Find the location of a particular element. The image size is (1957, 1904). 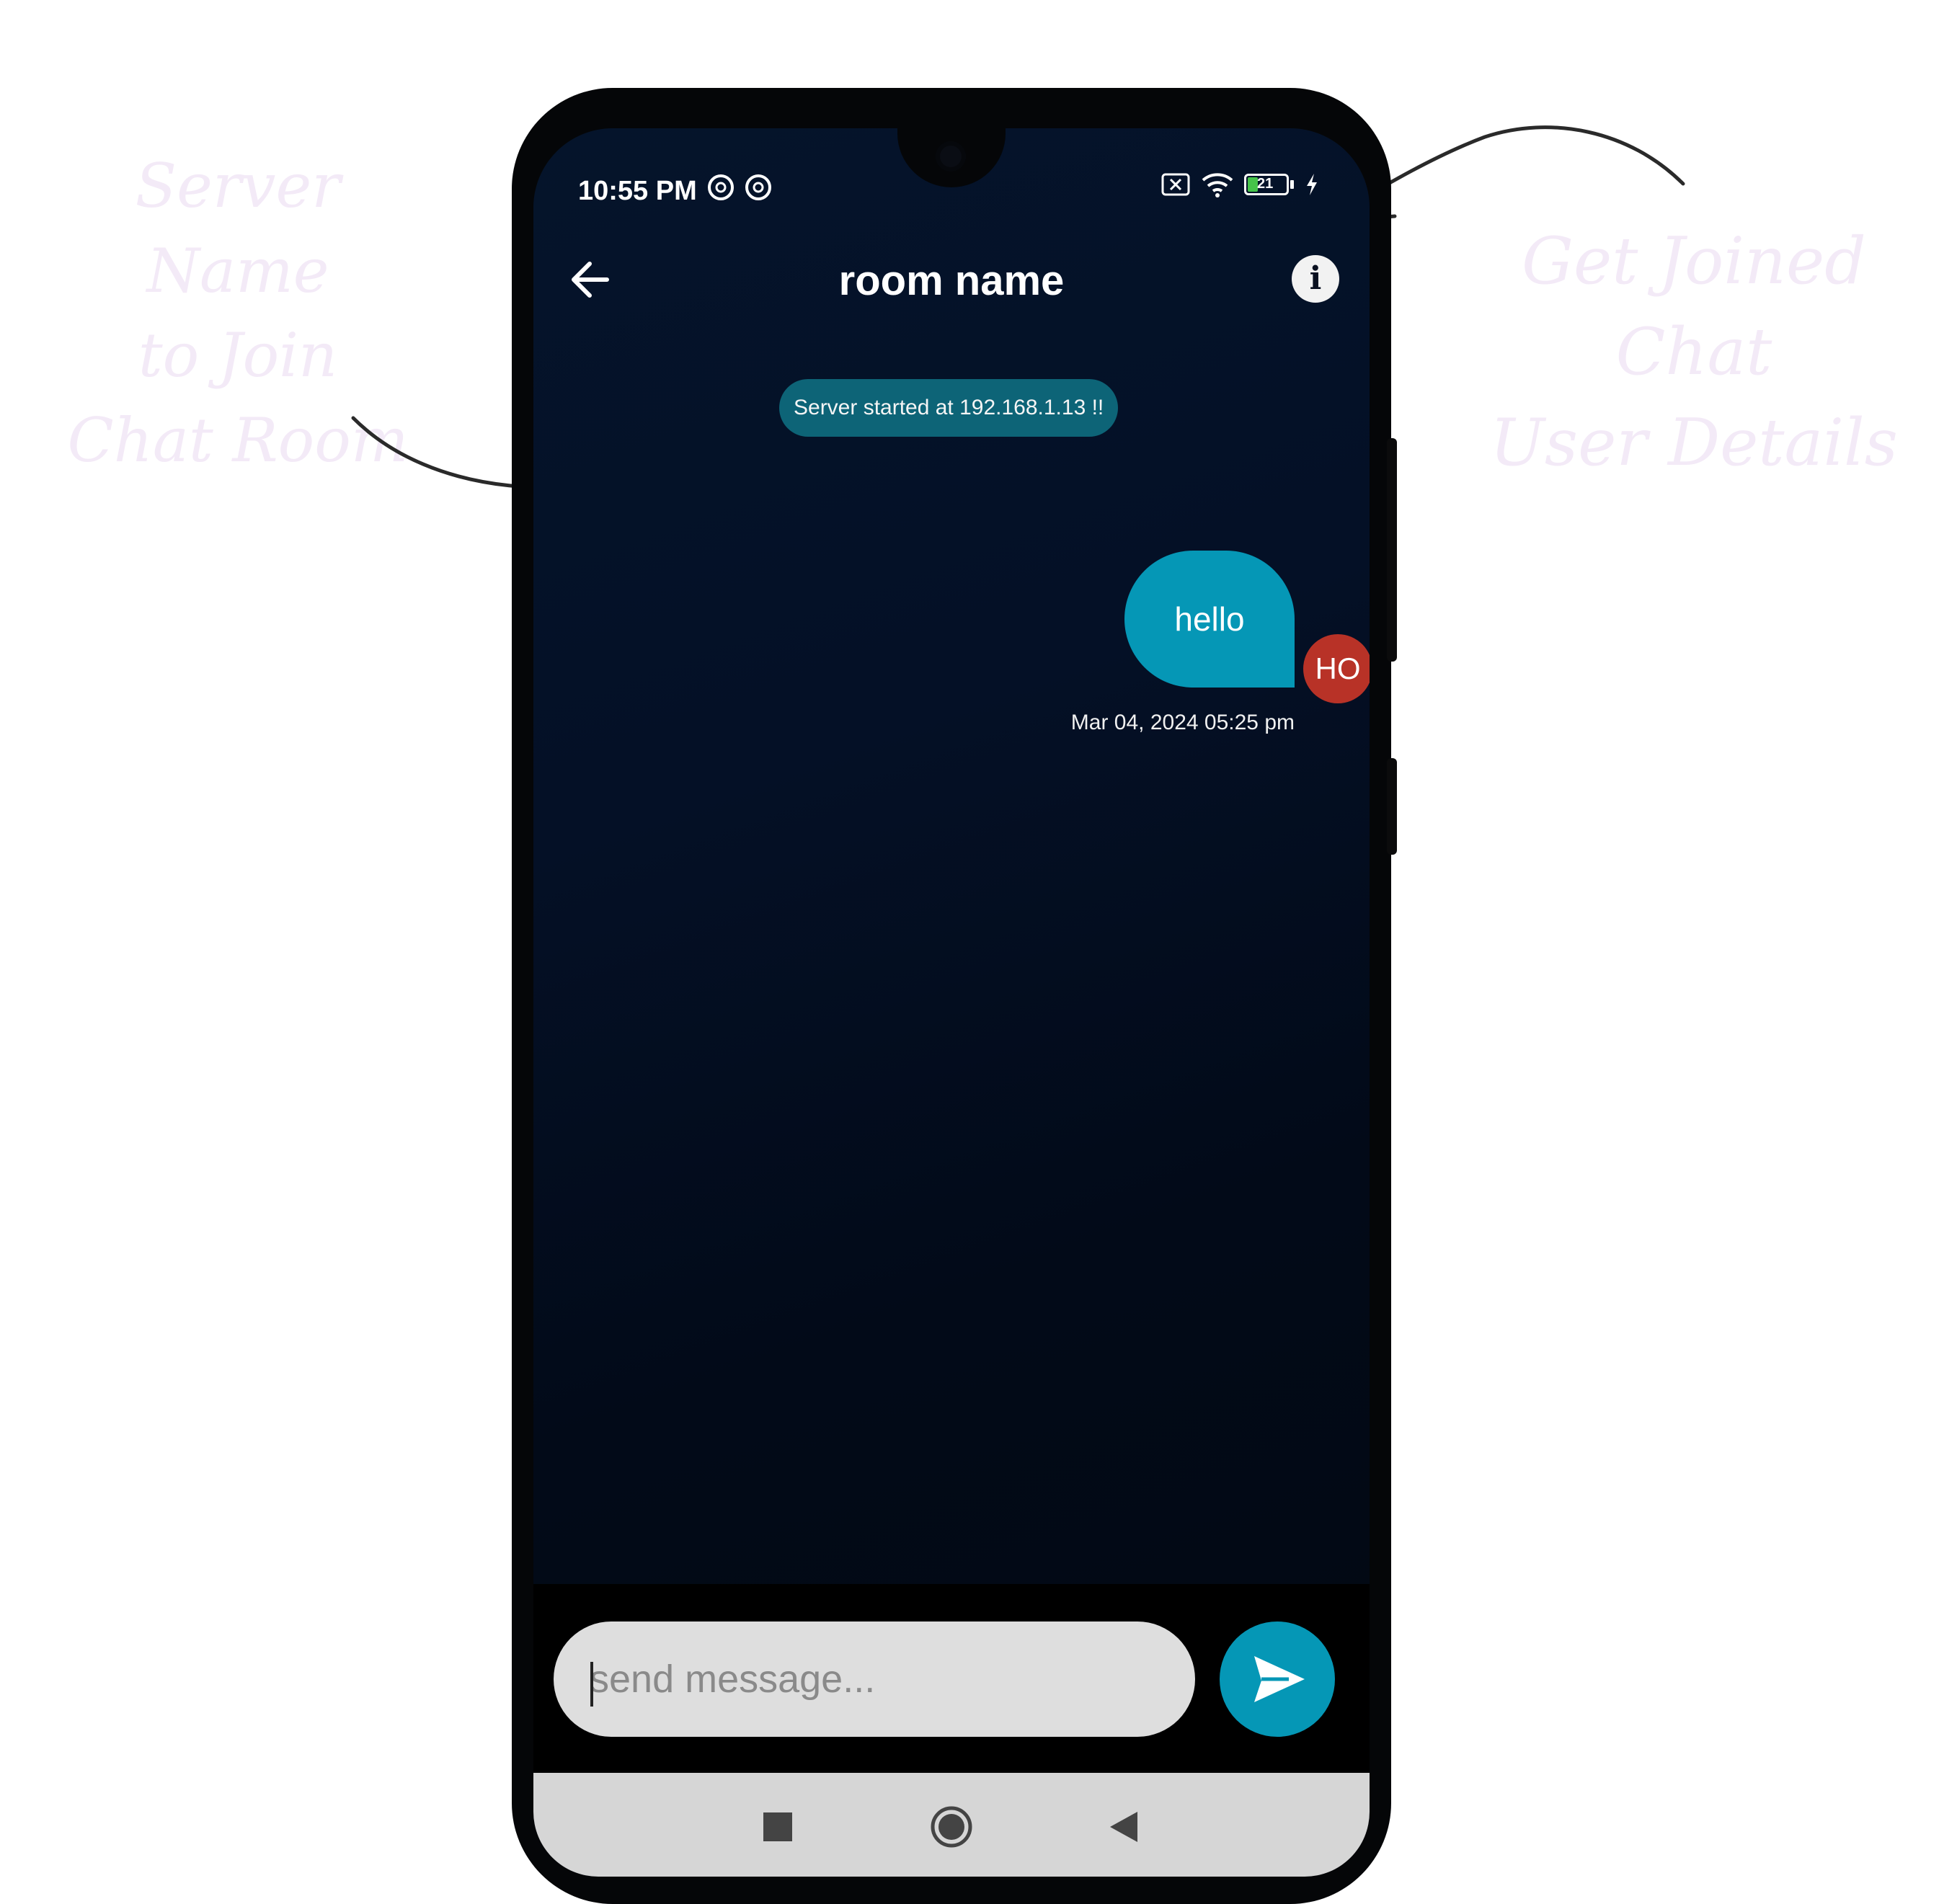

home-button is located at coordinates (952, 1827).